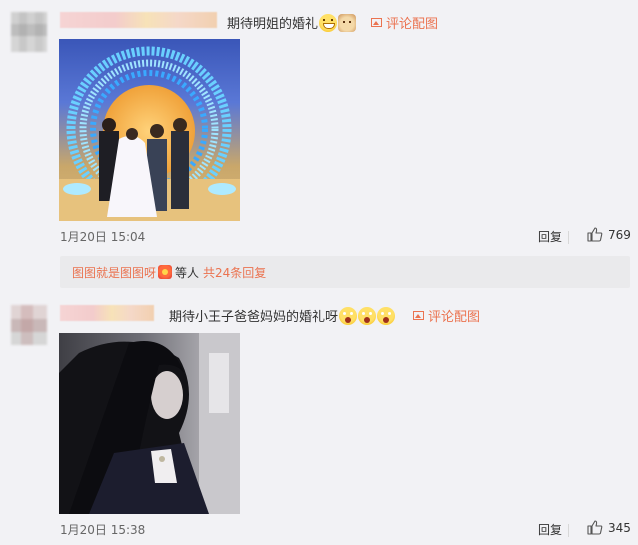 Image resolution: width=638 pixels, height=545 pixels. I want to click on grin-emoji, so click(328, 22).